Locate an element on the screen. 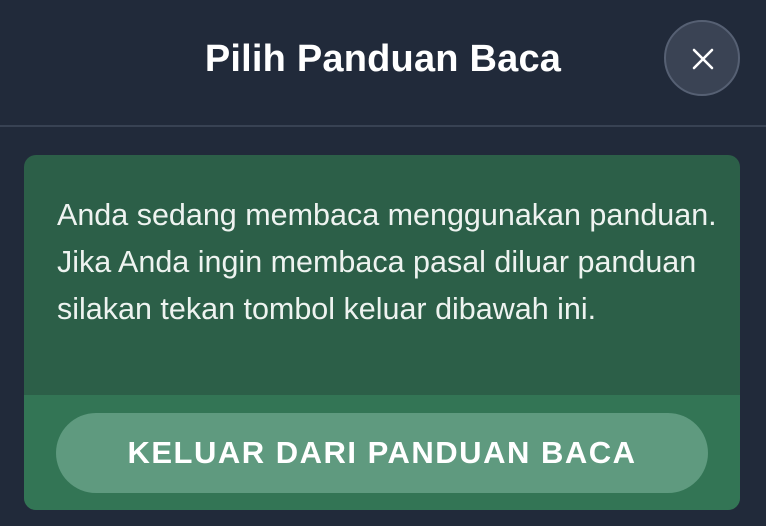 The image size is (766, 526). exit-reading-guide-button: KELUAR DARI PANDUAN BACA is located at coordinates (382, 453).